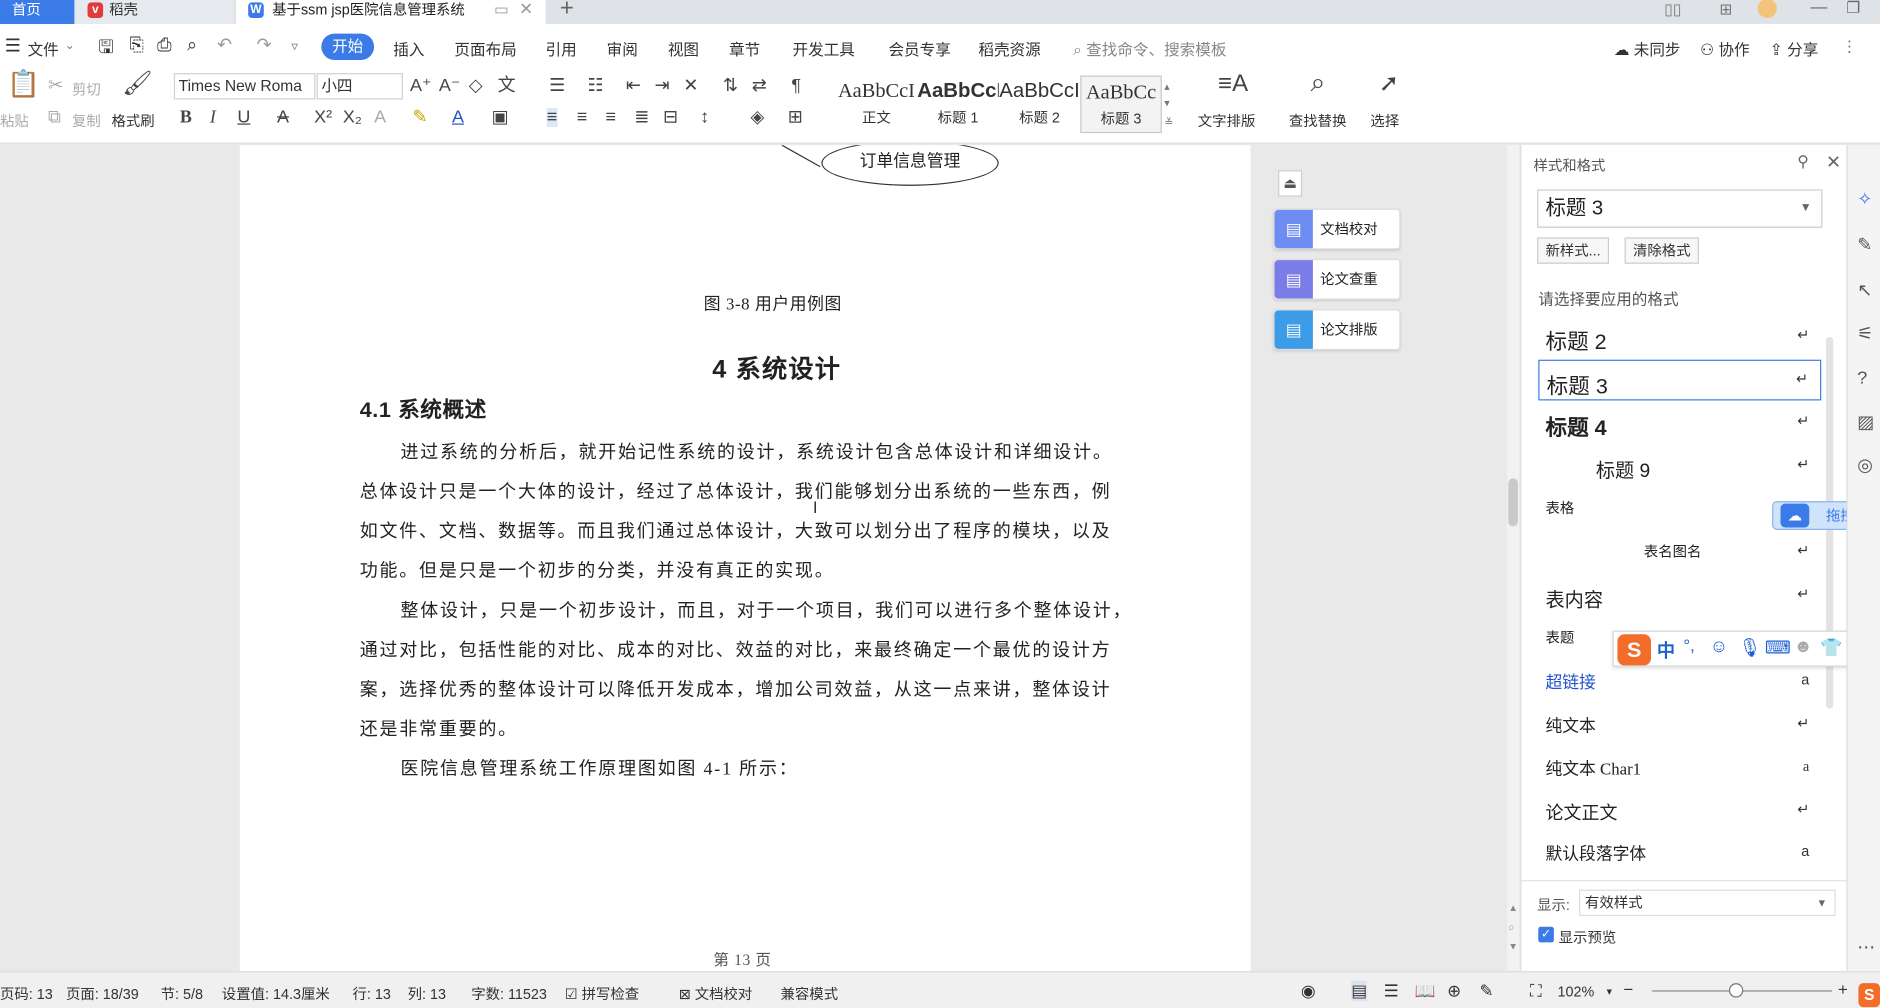  What do you see at coordinates (1680, 380) in the screenshot?
I see `style-list-item-selected: 标题 3 ↵` at bounding box center [1680, 380].